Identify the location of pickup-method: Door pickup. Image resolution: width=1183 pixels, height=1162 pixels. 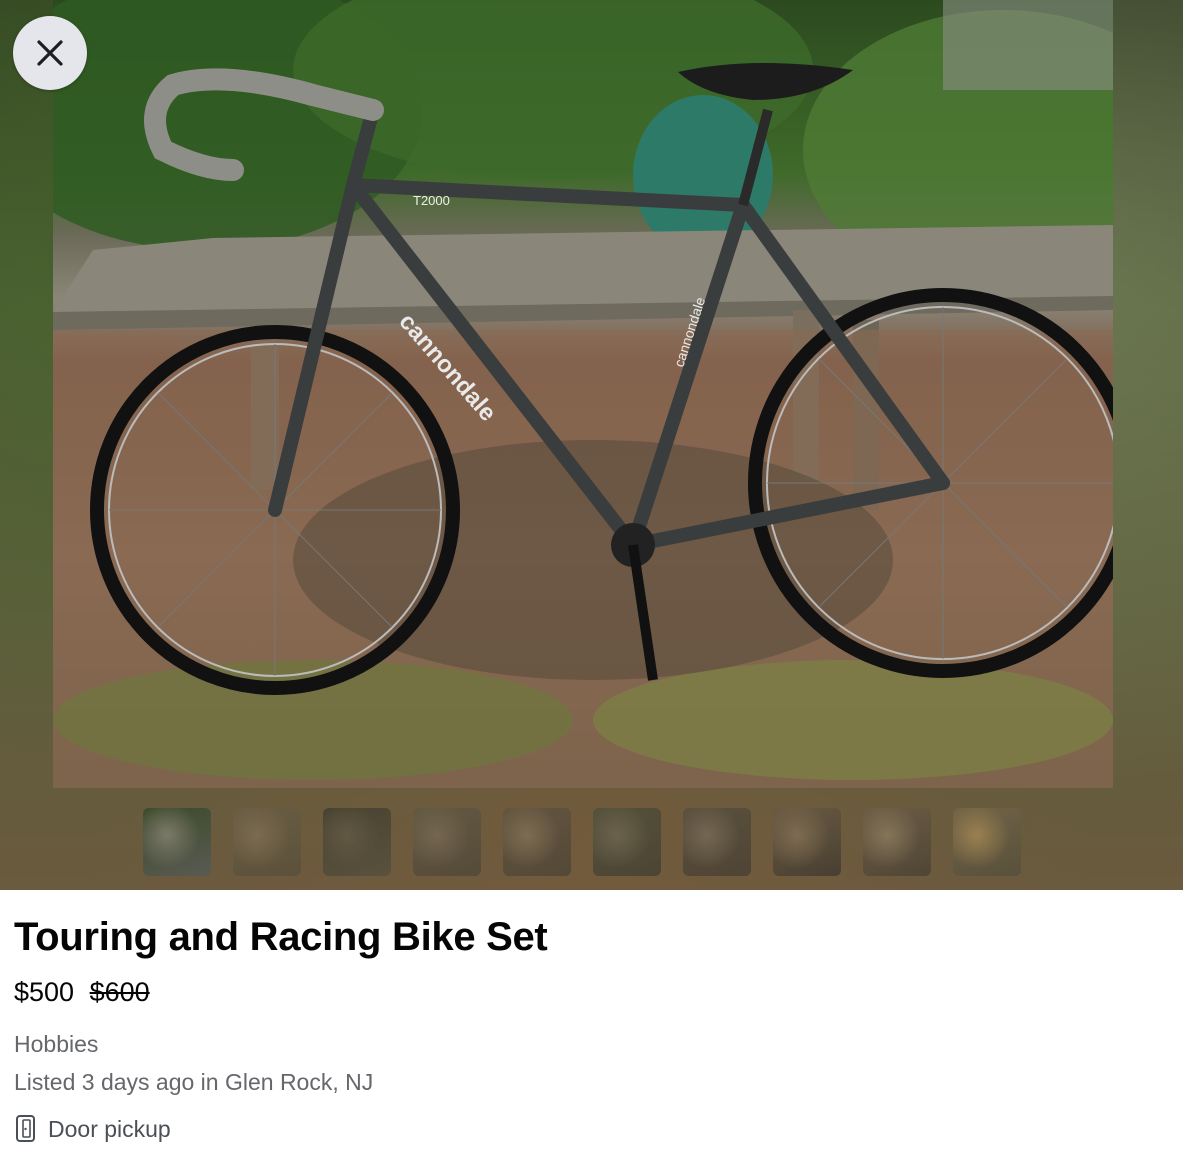
(591, 1129).